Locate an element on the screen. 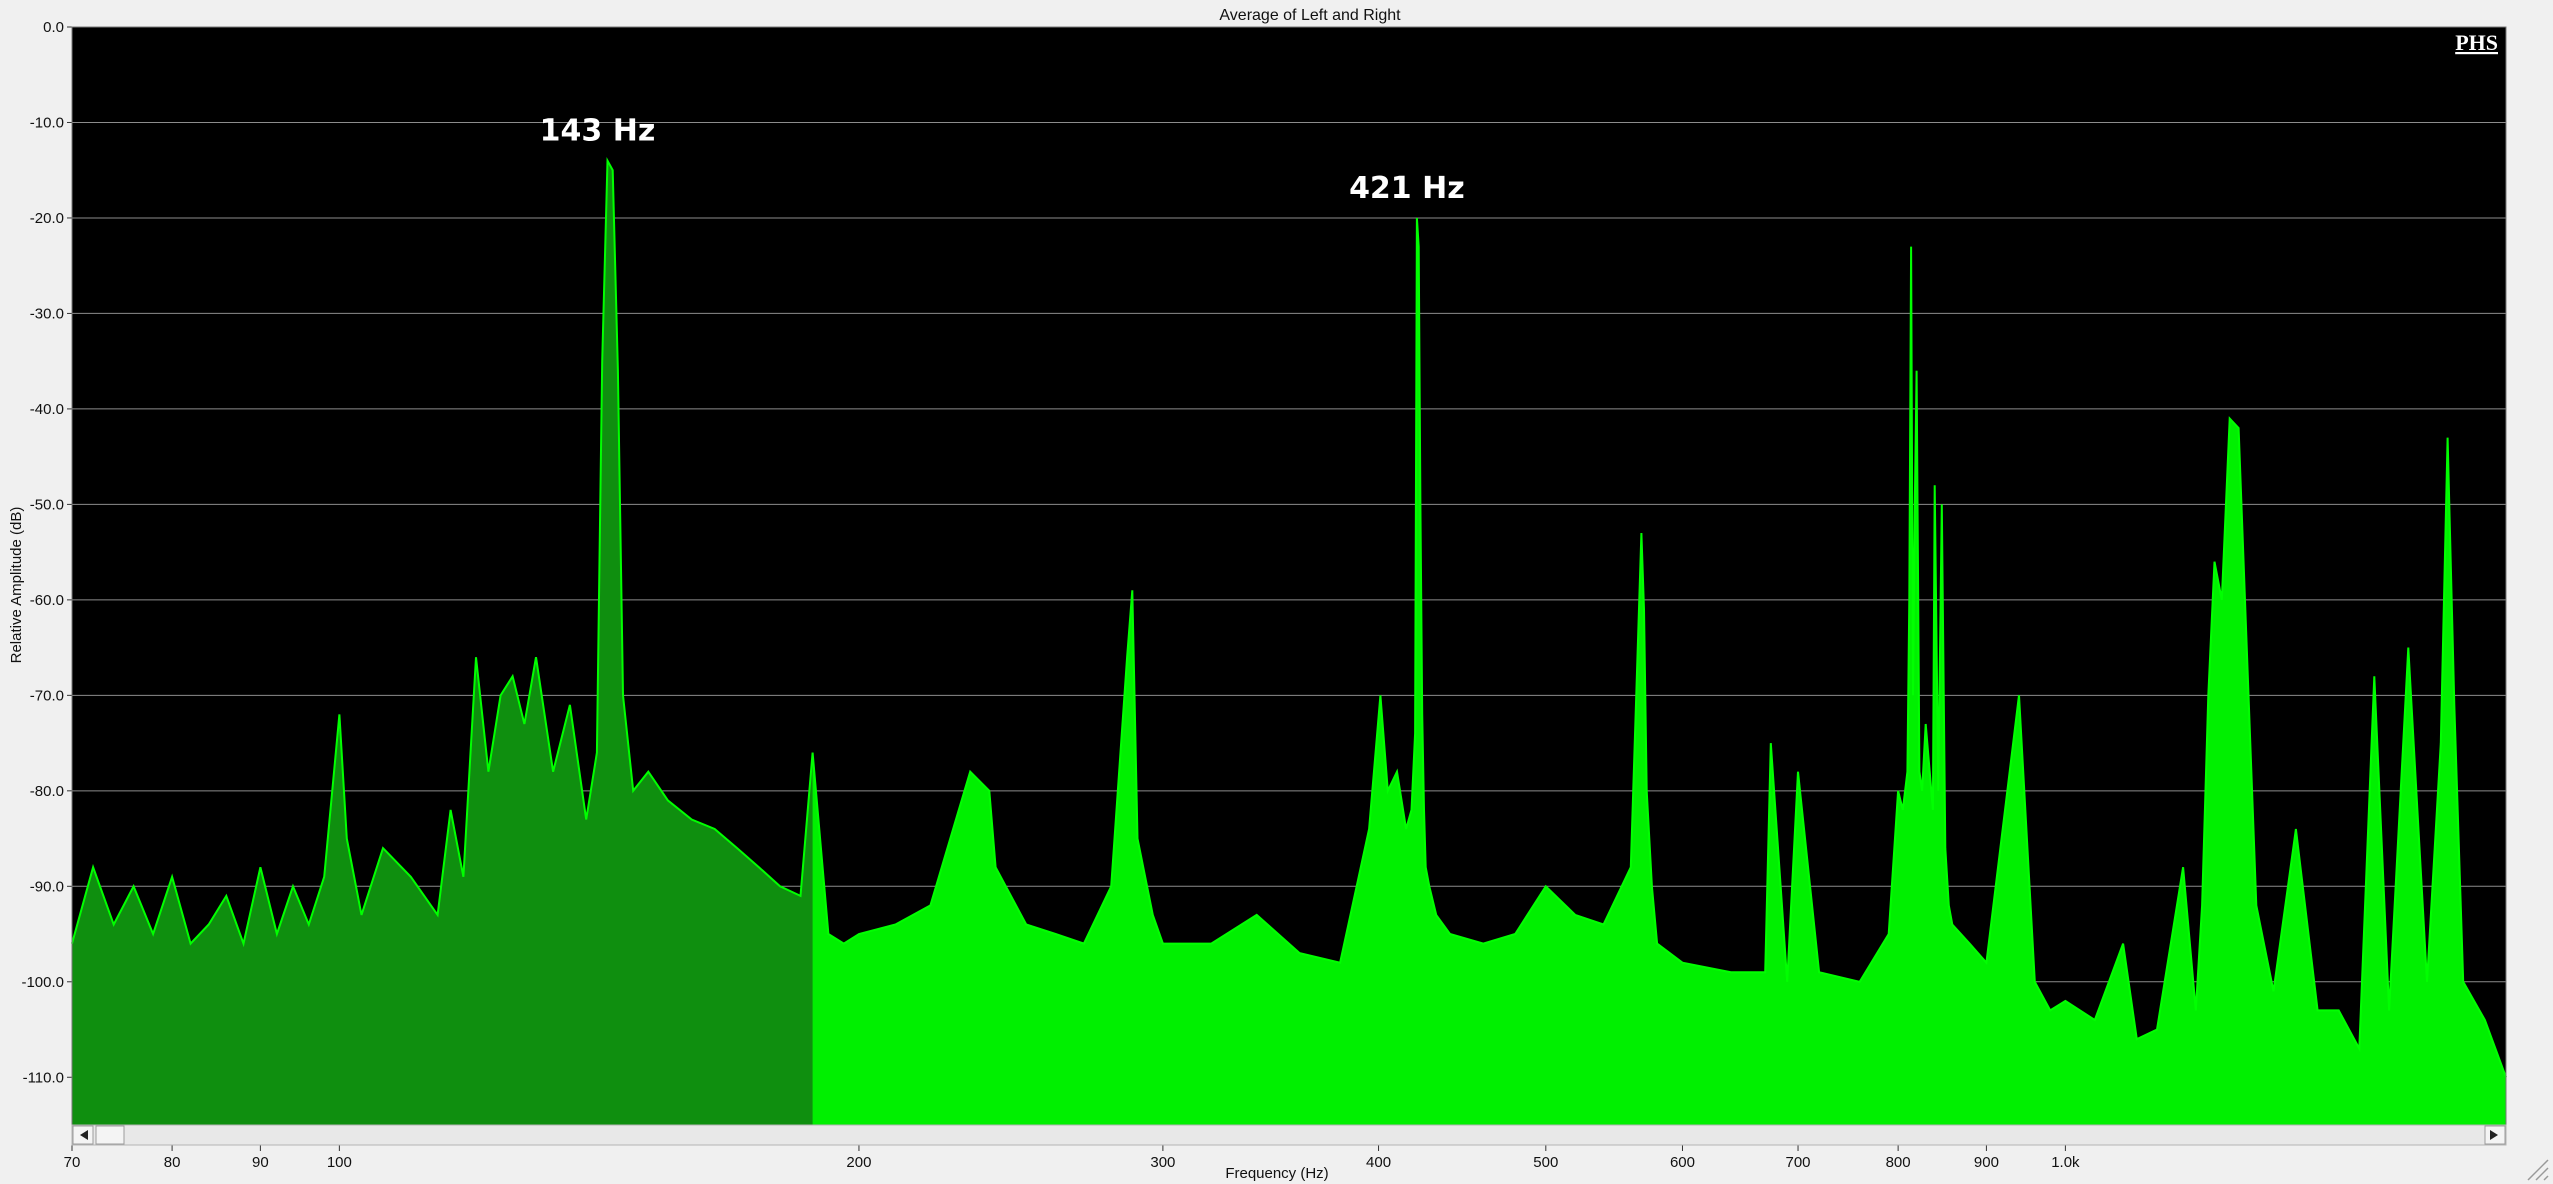  horizontal-scrollbar is located at coordinates (1289, 1135).